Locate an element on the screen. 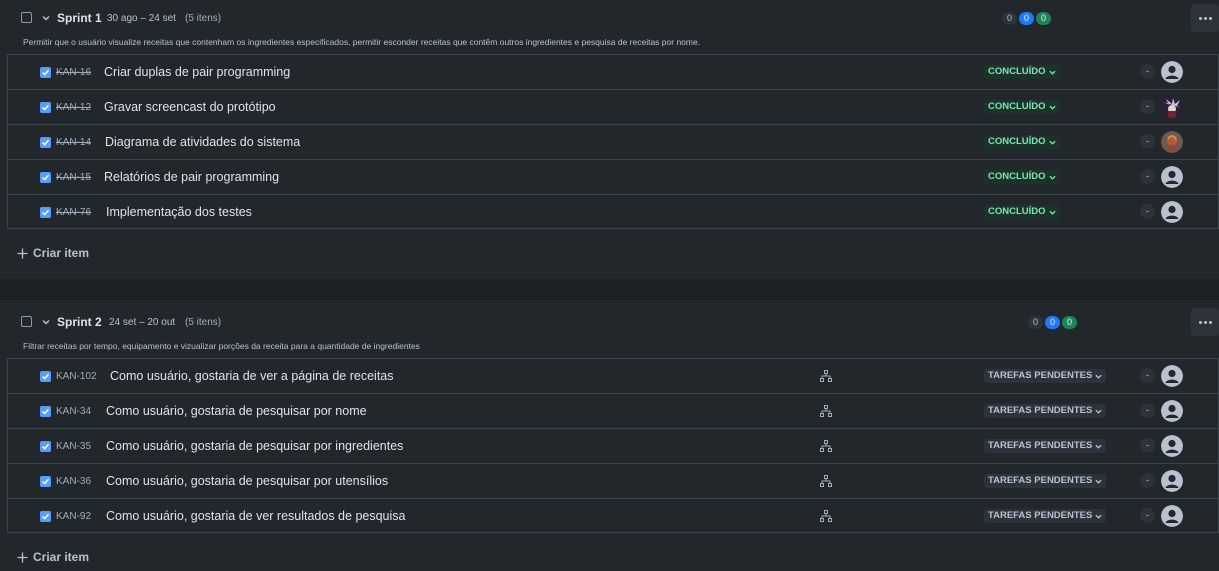 The image size is (1219, 571). issue-title: Relatórios de pair programming is located at coordinates (191, 177).